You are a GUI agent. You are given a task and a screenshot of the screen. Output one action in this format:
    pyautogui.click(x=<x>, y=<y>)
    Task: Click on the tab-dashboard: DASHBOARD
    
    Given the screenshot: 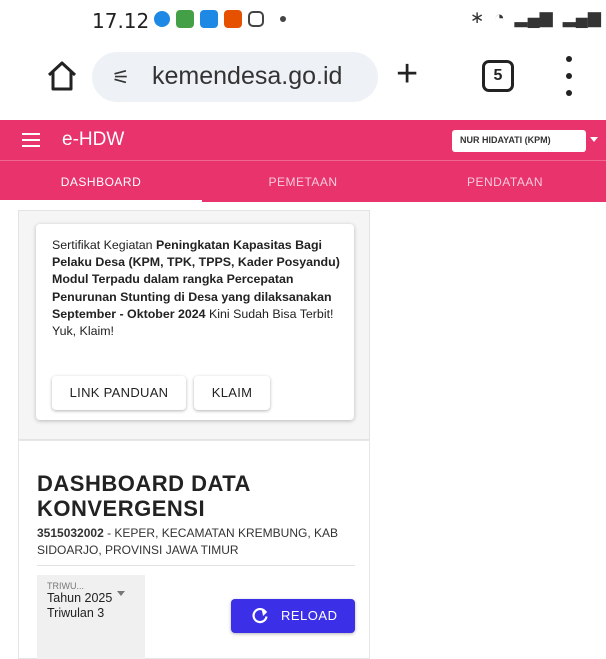 What is the action you would take?
    pyautogui.click(x=101, y=182)
    